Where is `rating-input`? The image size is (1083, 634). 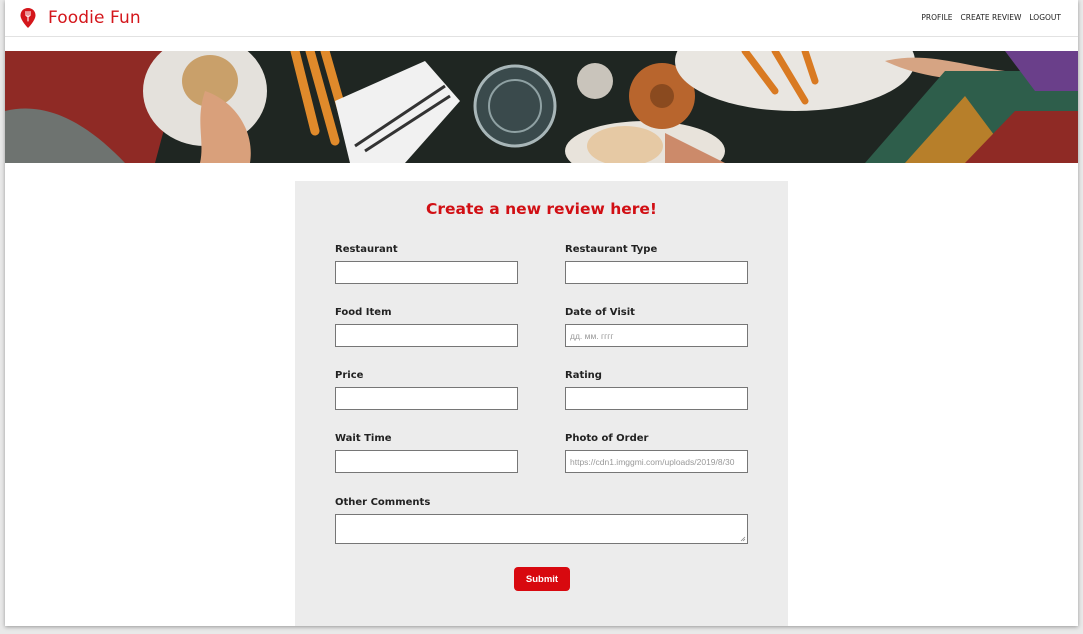 rating-input is located at coordinates (656, 398).